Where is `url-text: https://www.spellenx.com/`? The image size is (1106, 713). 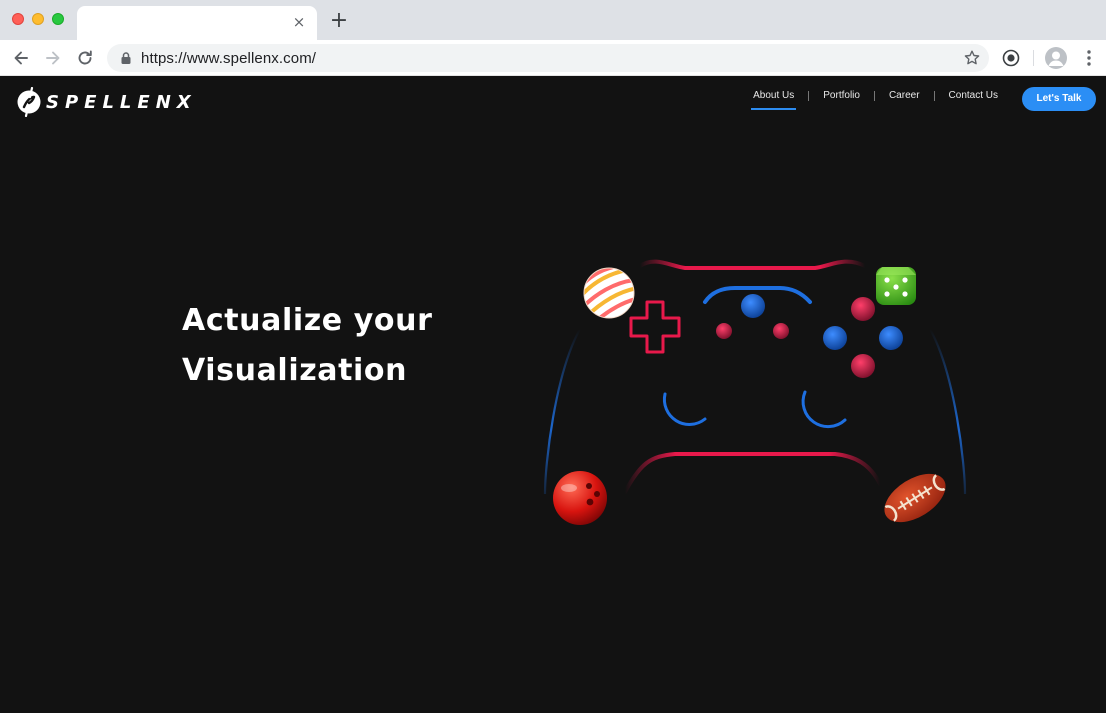 url-text: https://www.spellenx.com/ is located at coordinates (228, 58).